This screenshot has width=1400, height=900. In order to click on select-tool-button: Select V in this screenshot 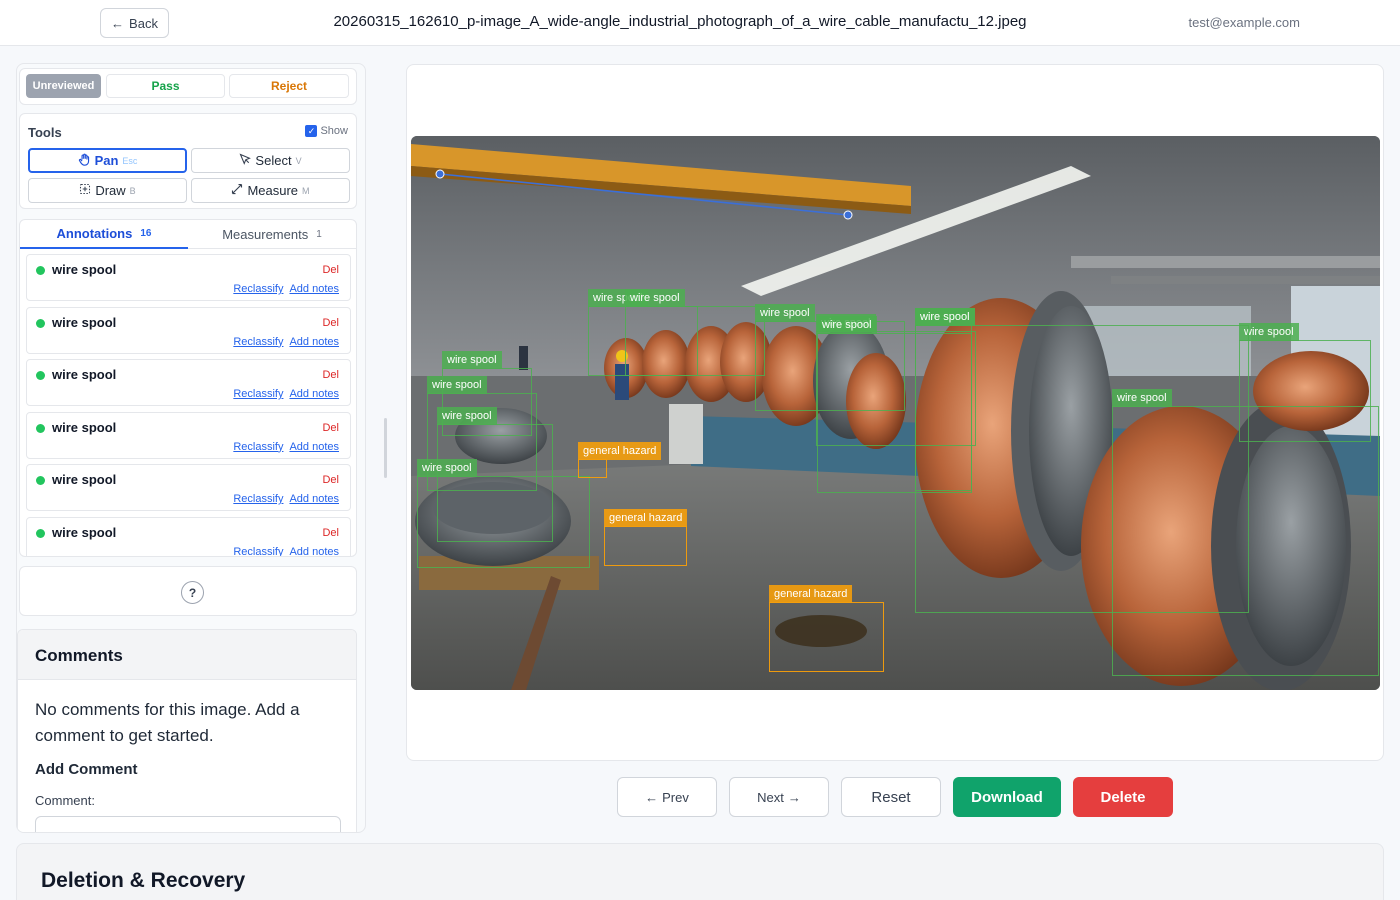, I will do `click(270, 160)`.